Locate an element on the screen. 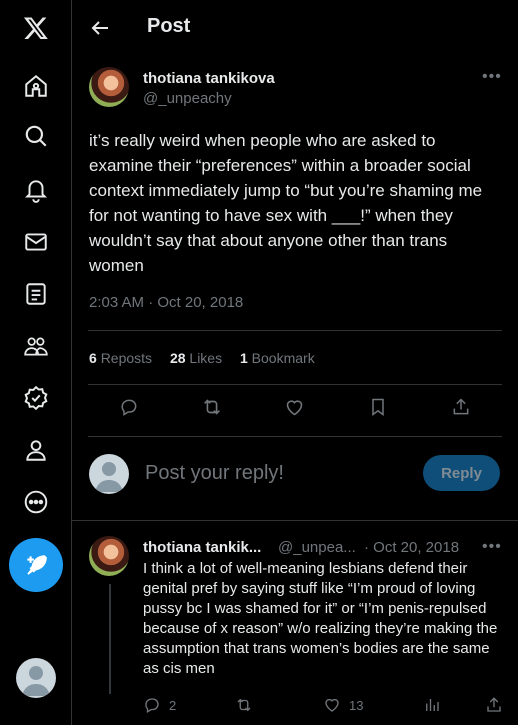 This screenshot has height=725, width=518. search-icon is located at coordinates (36, 136).